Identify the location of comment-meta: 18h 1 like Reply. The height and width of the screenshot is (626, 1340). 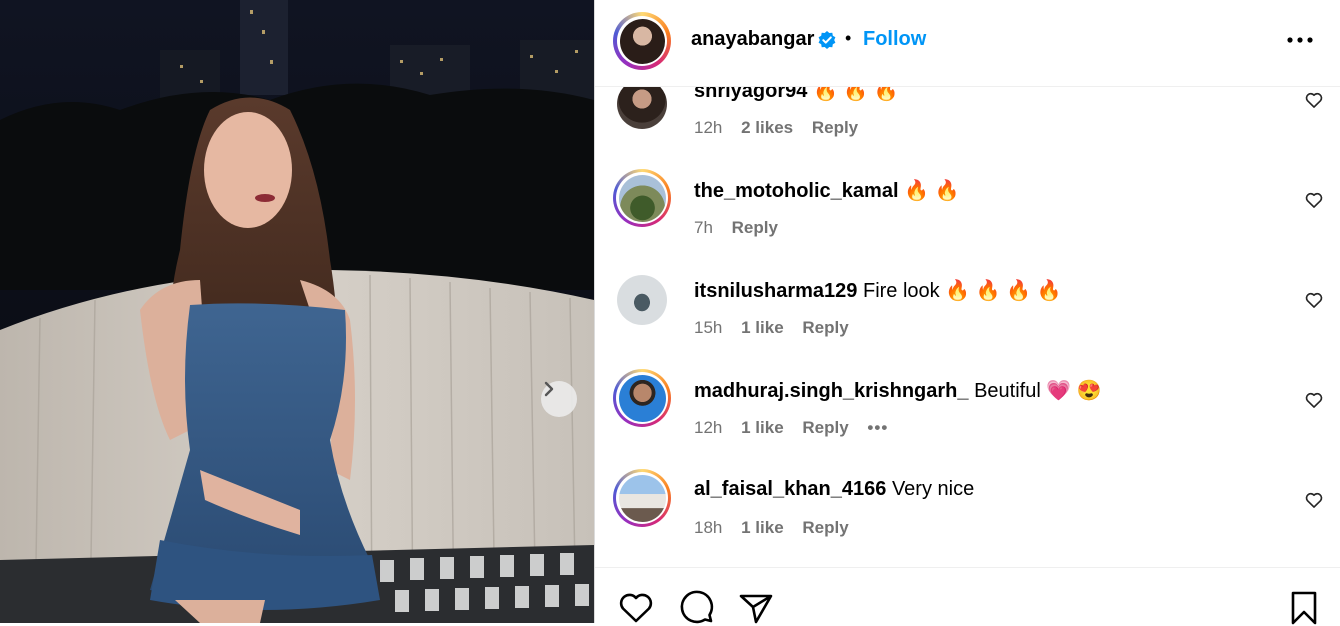
(778, 528).